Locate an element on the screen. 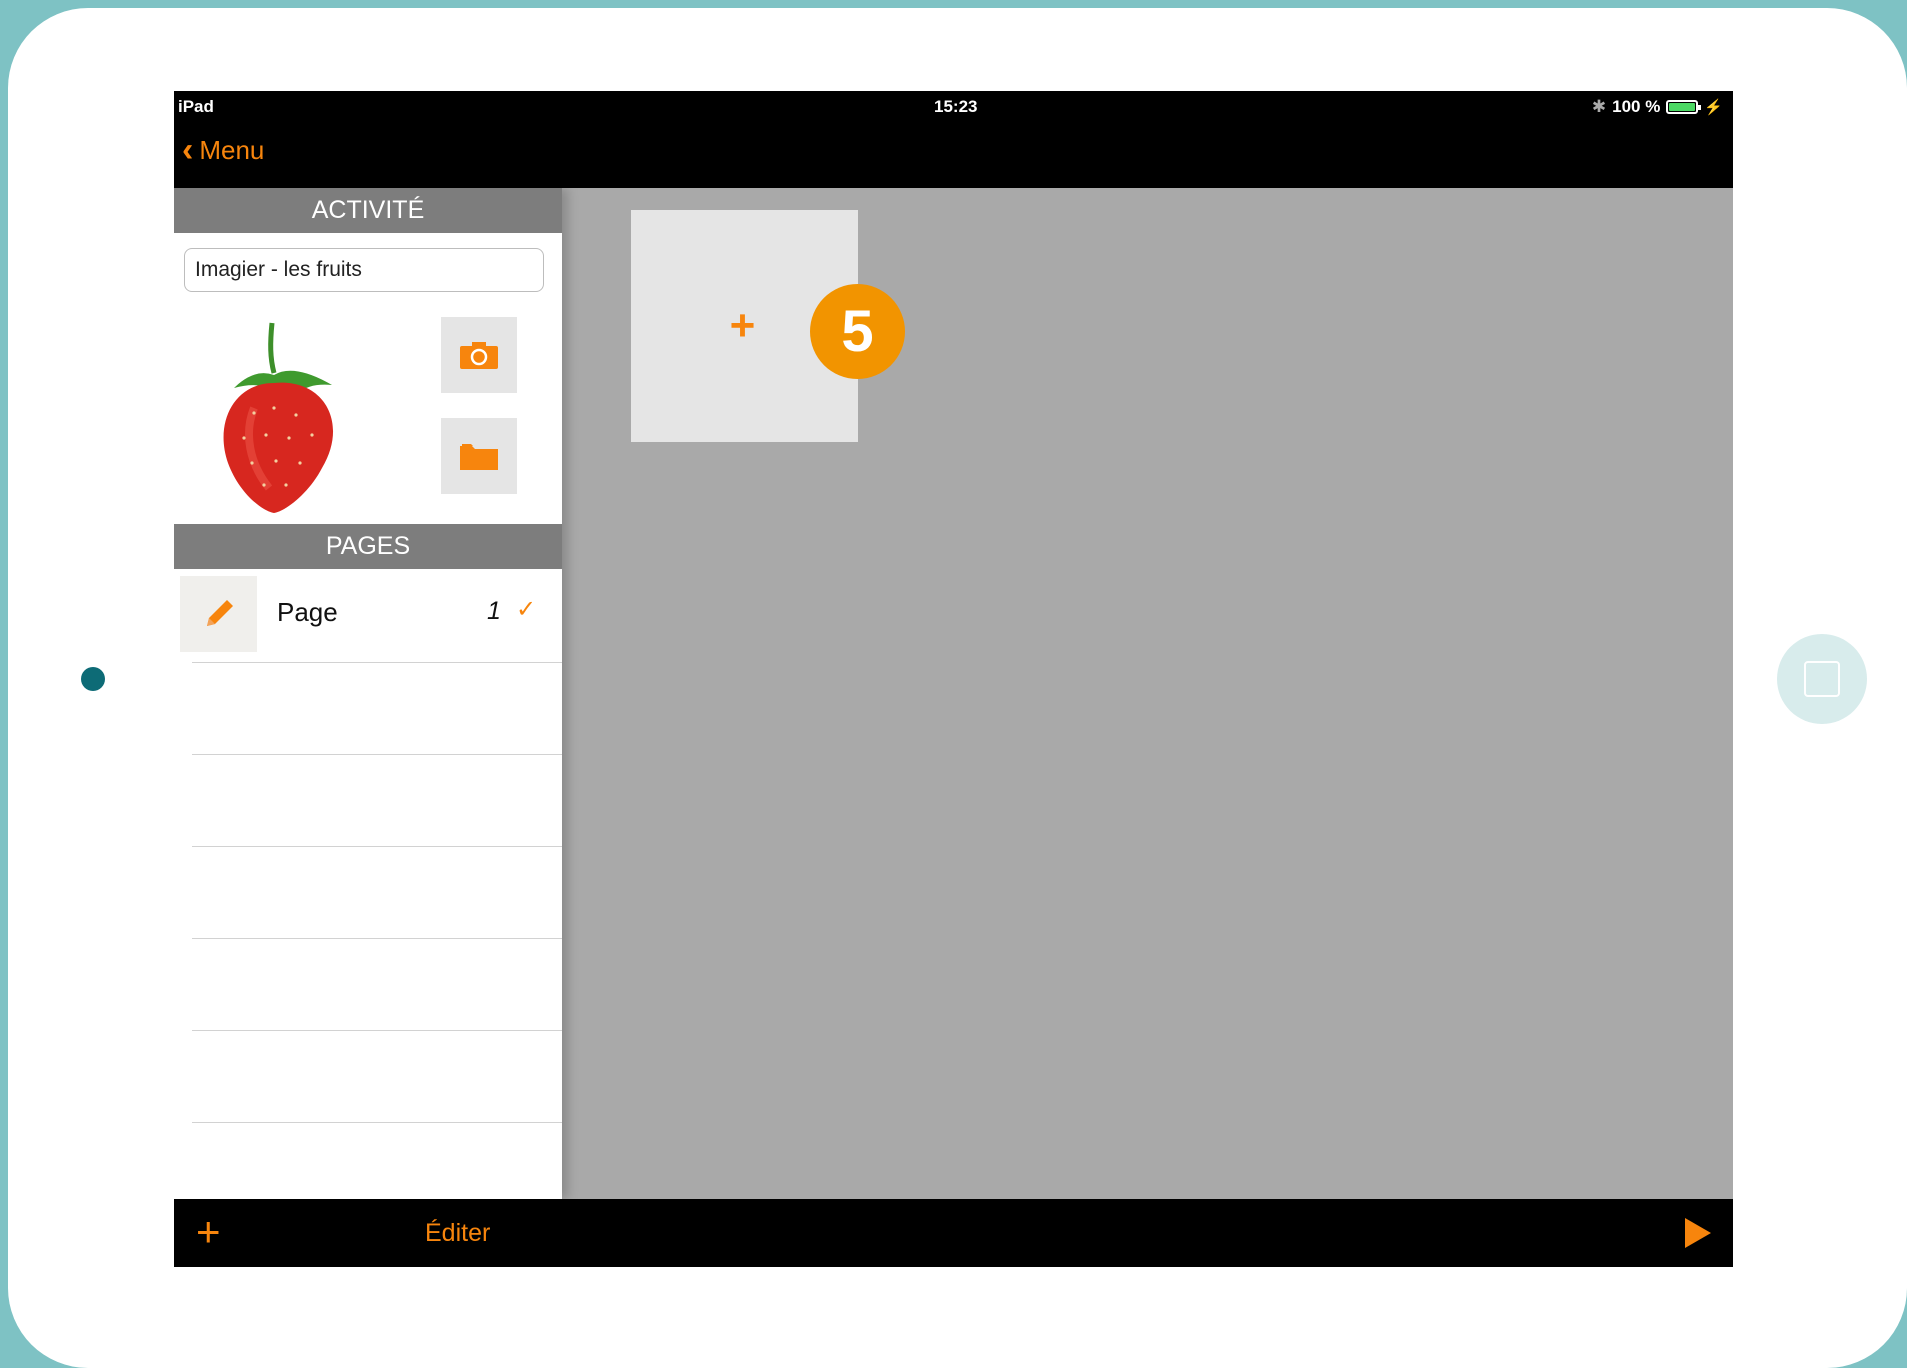 The height and width of the screenshot is (1368, 1907). add-page-button: + is located at coordinates (208, 1232).